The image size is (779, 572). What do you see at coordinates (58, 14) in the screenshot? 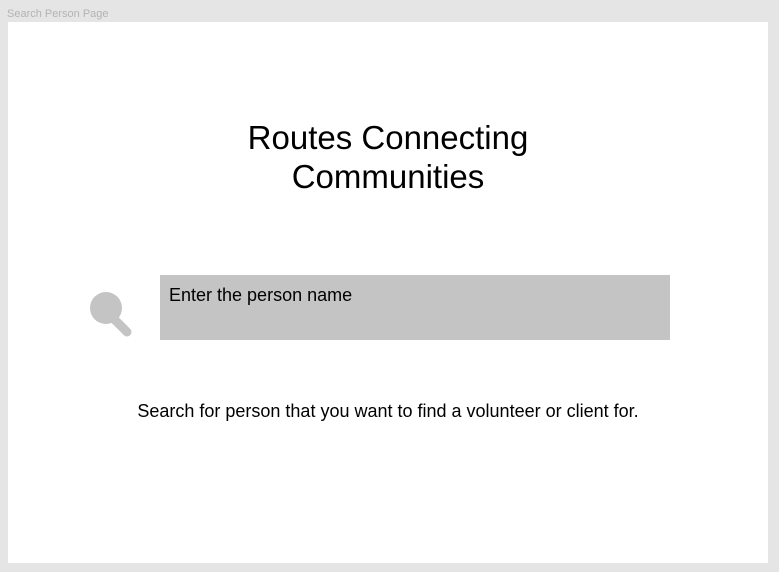
I see `frame-label: Search Person Page` at bounding box center [58, 14].